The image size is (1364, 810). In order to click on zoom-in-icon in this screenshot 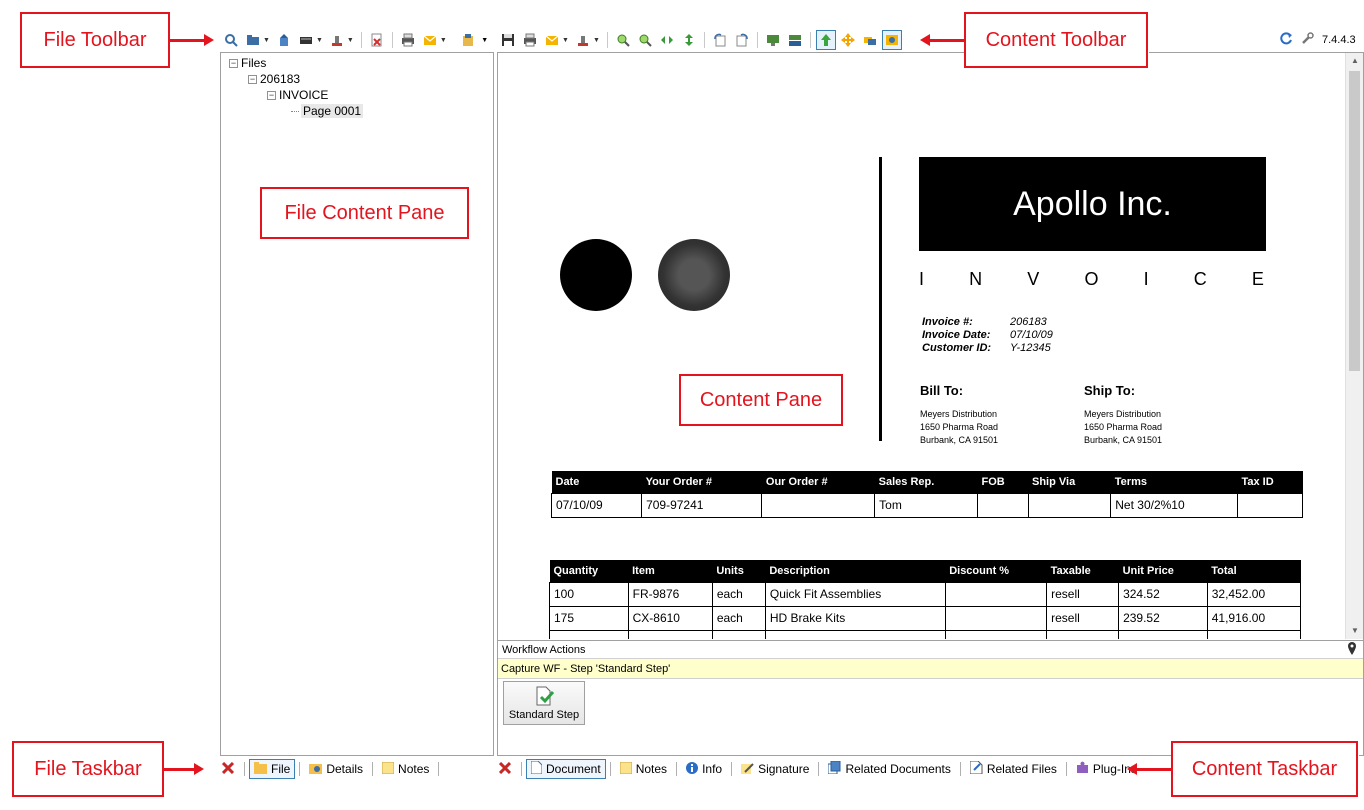, I will do `click(623, 40)`.